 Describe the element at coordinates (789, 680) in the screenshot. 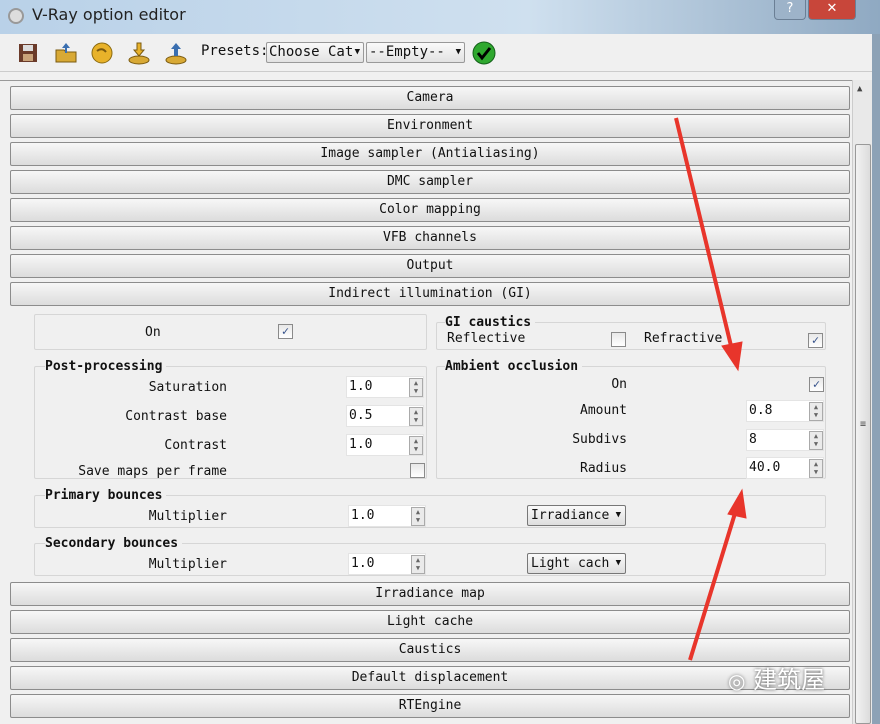

I see `watermark-text: 建筑屋` at that location.